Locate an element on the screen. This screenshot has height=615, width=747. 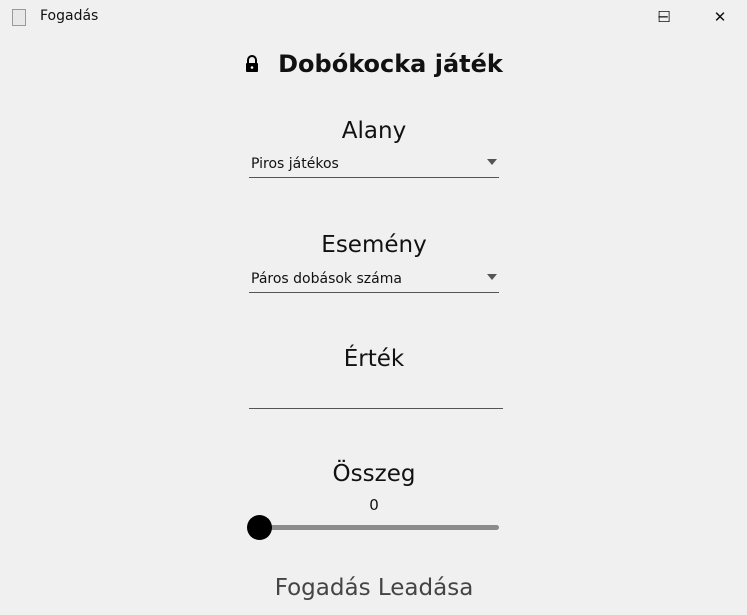
app-icon is located at coordinates (19, 17).